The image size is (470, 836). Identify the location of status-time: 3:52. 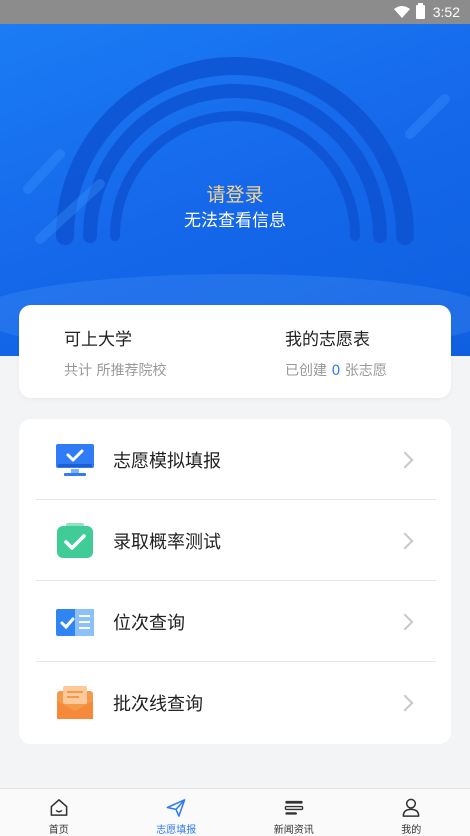
(446, 12).